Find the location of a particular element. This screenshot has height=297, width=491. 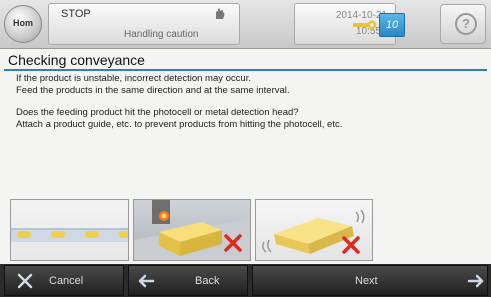

status-message: Handling caution is located at coordinates (161, 34).